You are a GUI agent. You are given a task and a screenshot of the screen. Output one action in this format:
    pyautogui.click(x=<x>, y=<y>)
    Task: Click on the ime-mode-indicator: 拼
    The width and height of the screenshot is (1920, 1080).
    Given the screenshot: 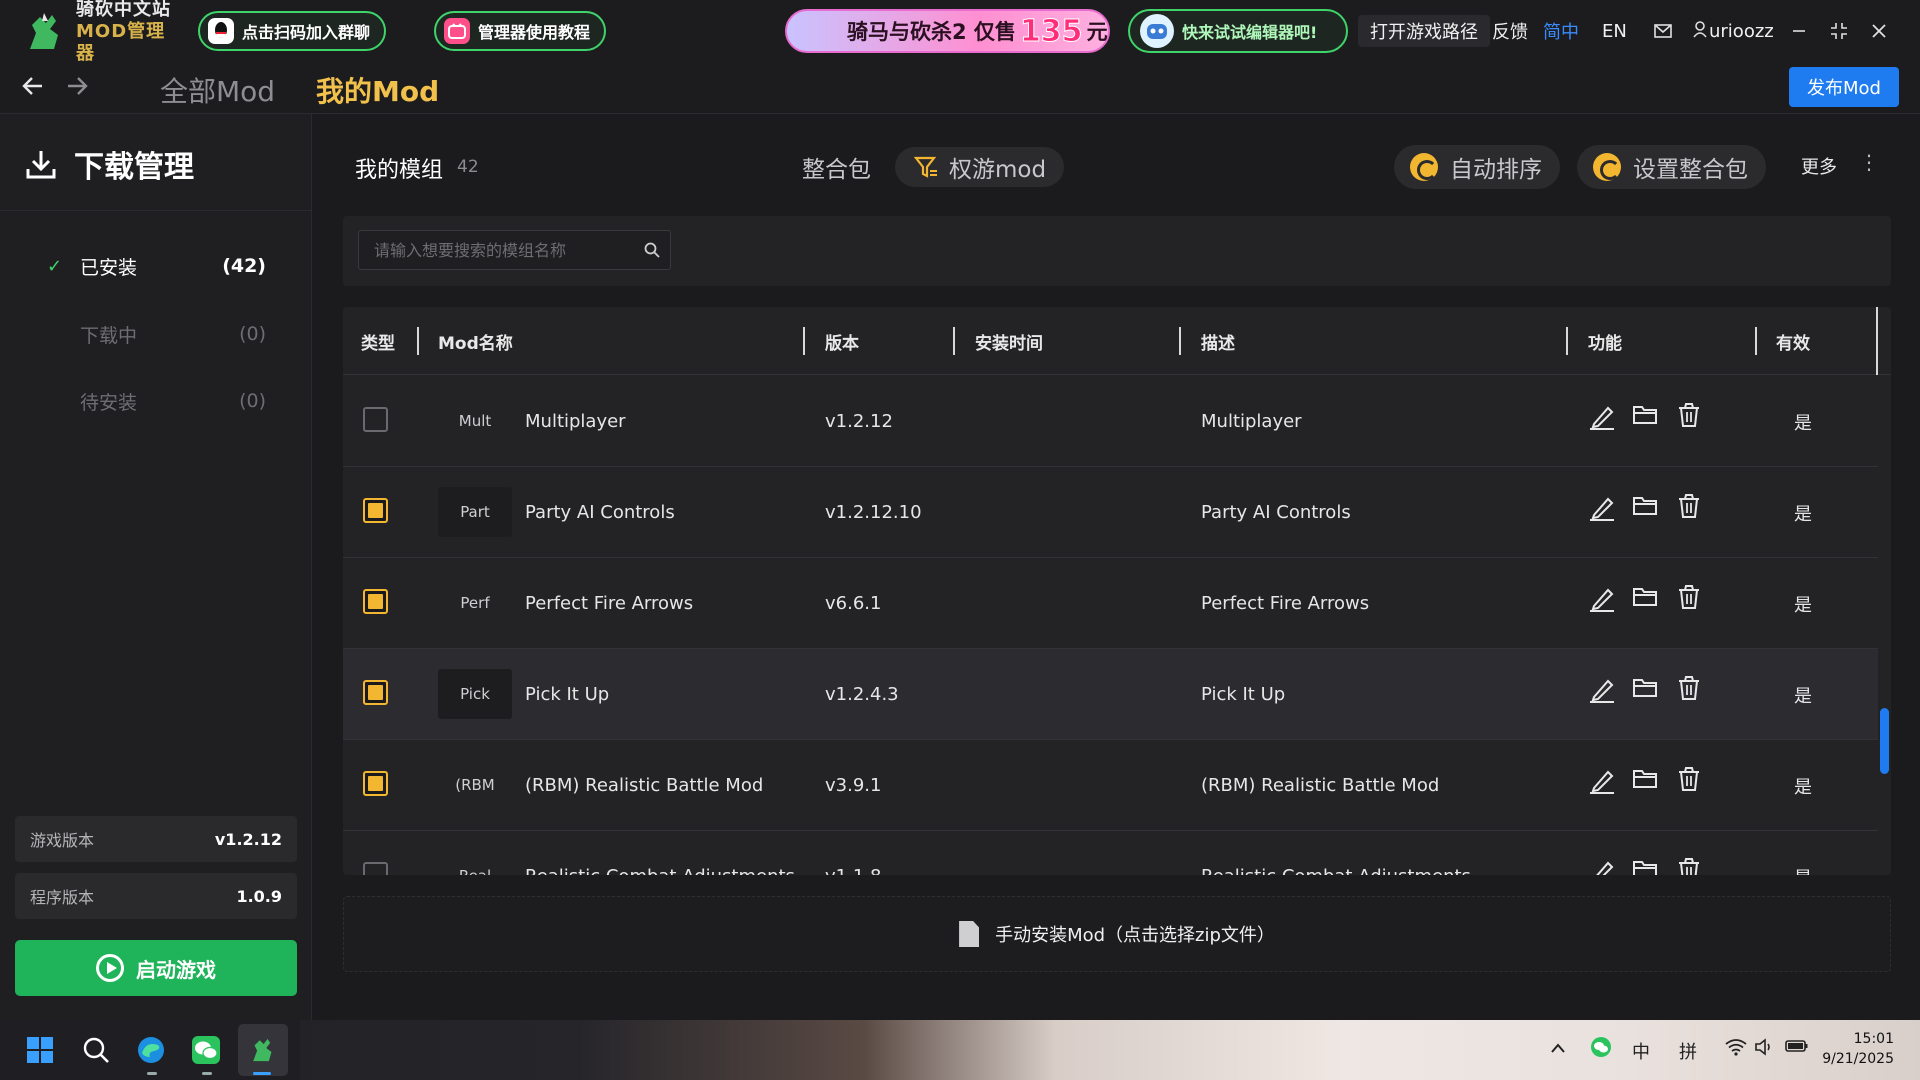 What is the action you would take?
    pyautogui.click(x=1688, y=1051)
    